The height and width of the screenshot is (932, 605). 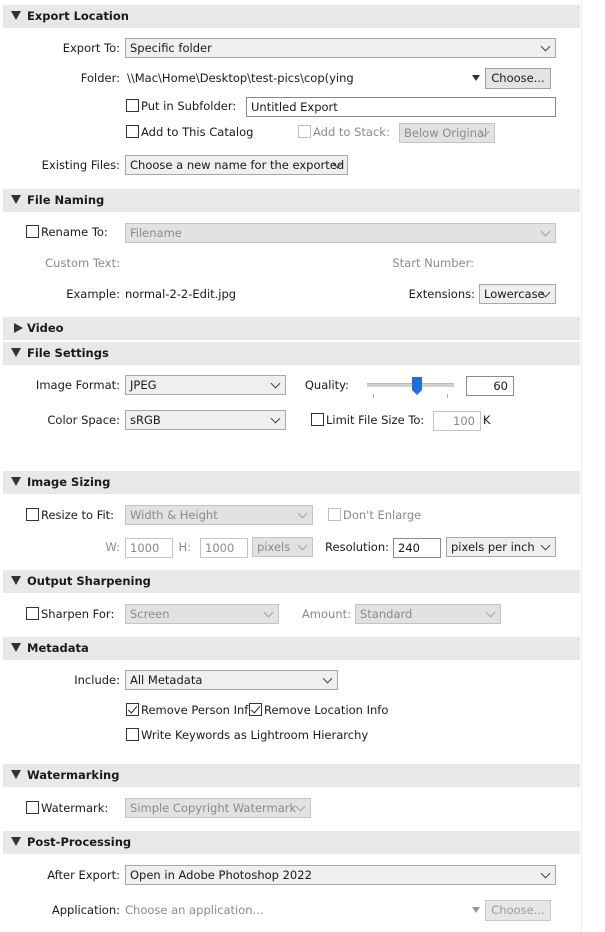 I want to click on height-label: H:, so click(x=184, y=547).